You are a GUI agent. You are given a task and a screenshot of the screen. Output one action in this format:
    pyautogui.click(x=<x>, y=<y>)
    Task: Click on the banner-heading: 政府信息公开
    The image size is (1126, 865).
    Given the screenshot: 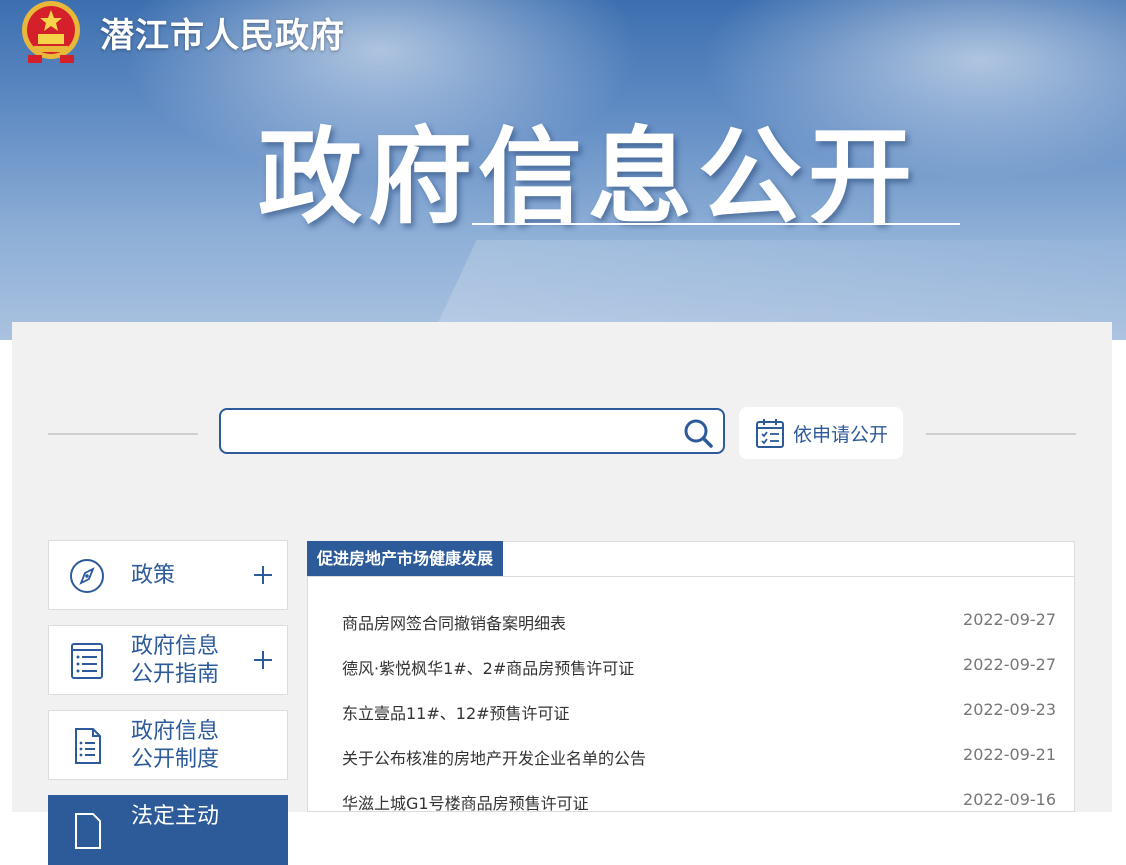 What is the action you would take?
    pyautogui.click(x=588, y=177)
    